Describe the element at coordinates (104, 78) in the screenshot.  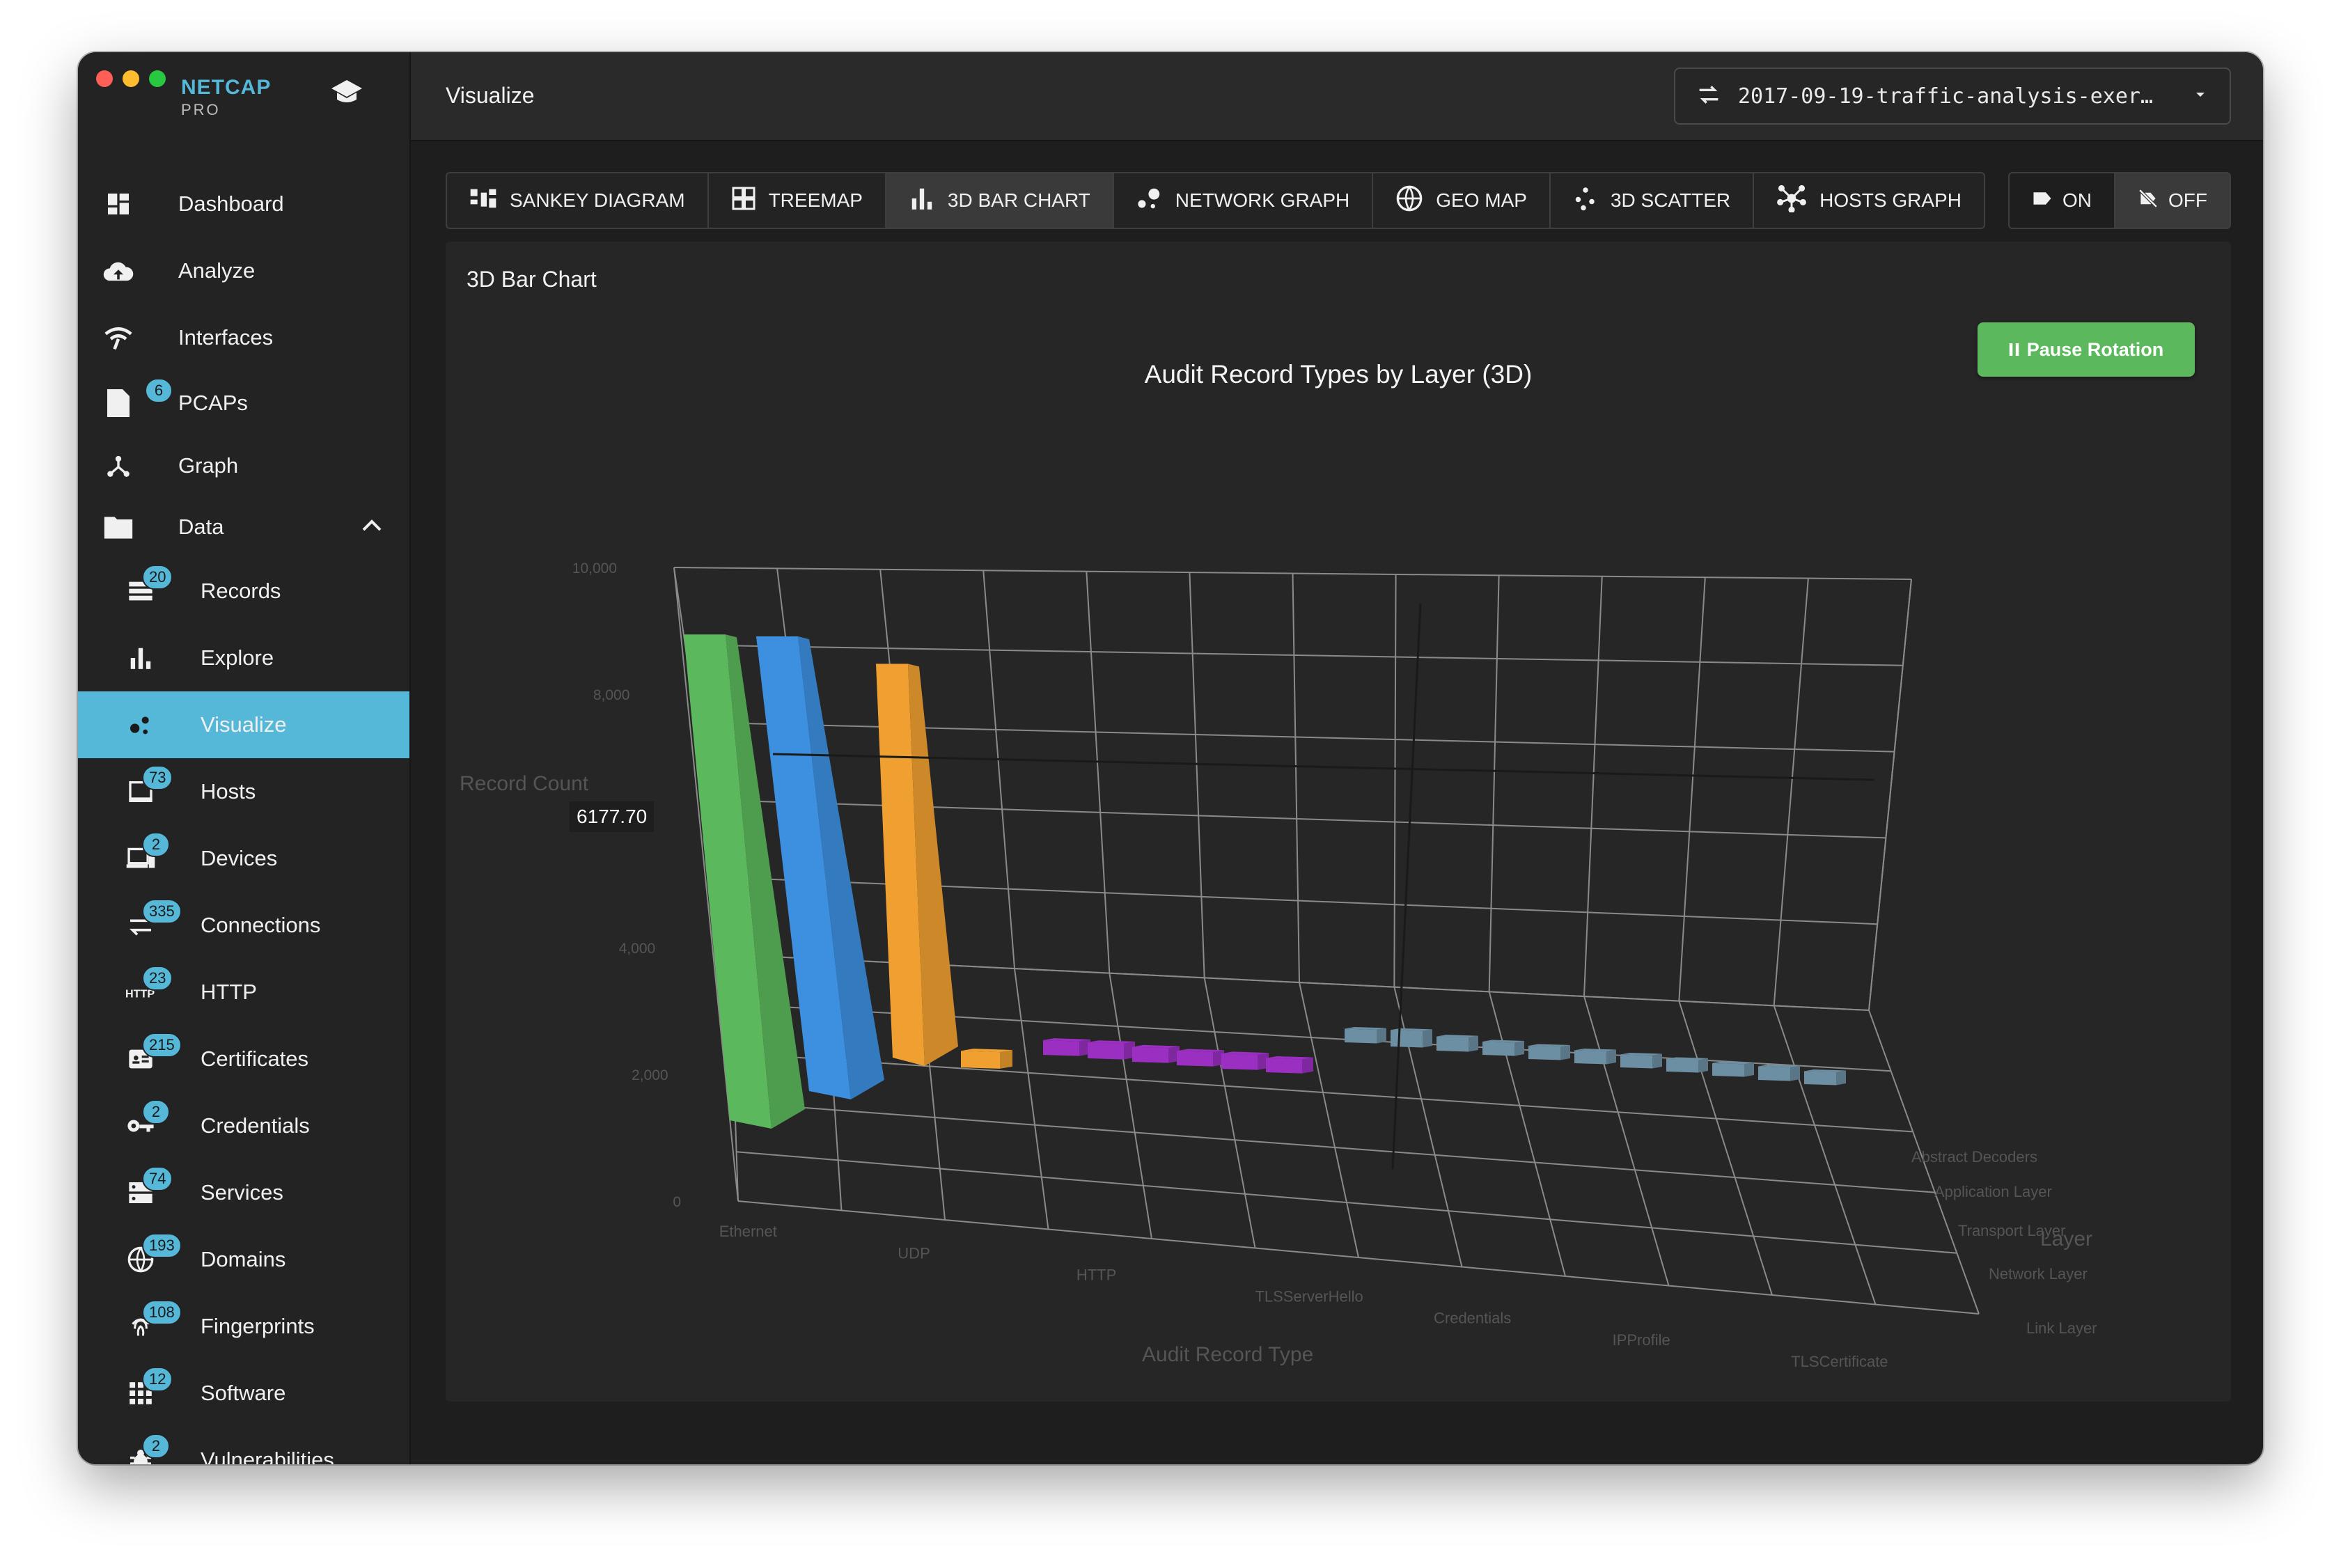
I see `close-window-button` at that location.